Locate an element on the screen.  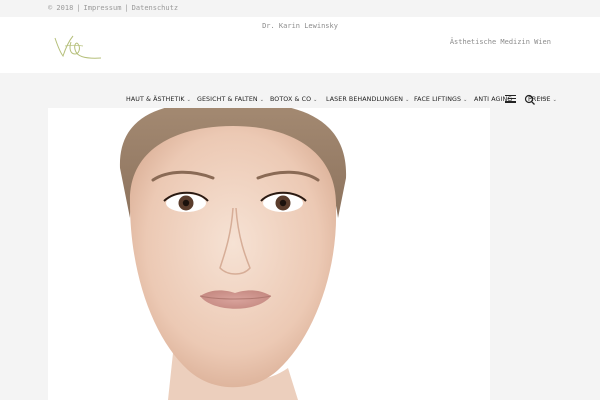
nav-item-botox-co: BOTOX & CO ⌄ is located at coordinates (293, 99).